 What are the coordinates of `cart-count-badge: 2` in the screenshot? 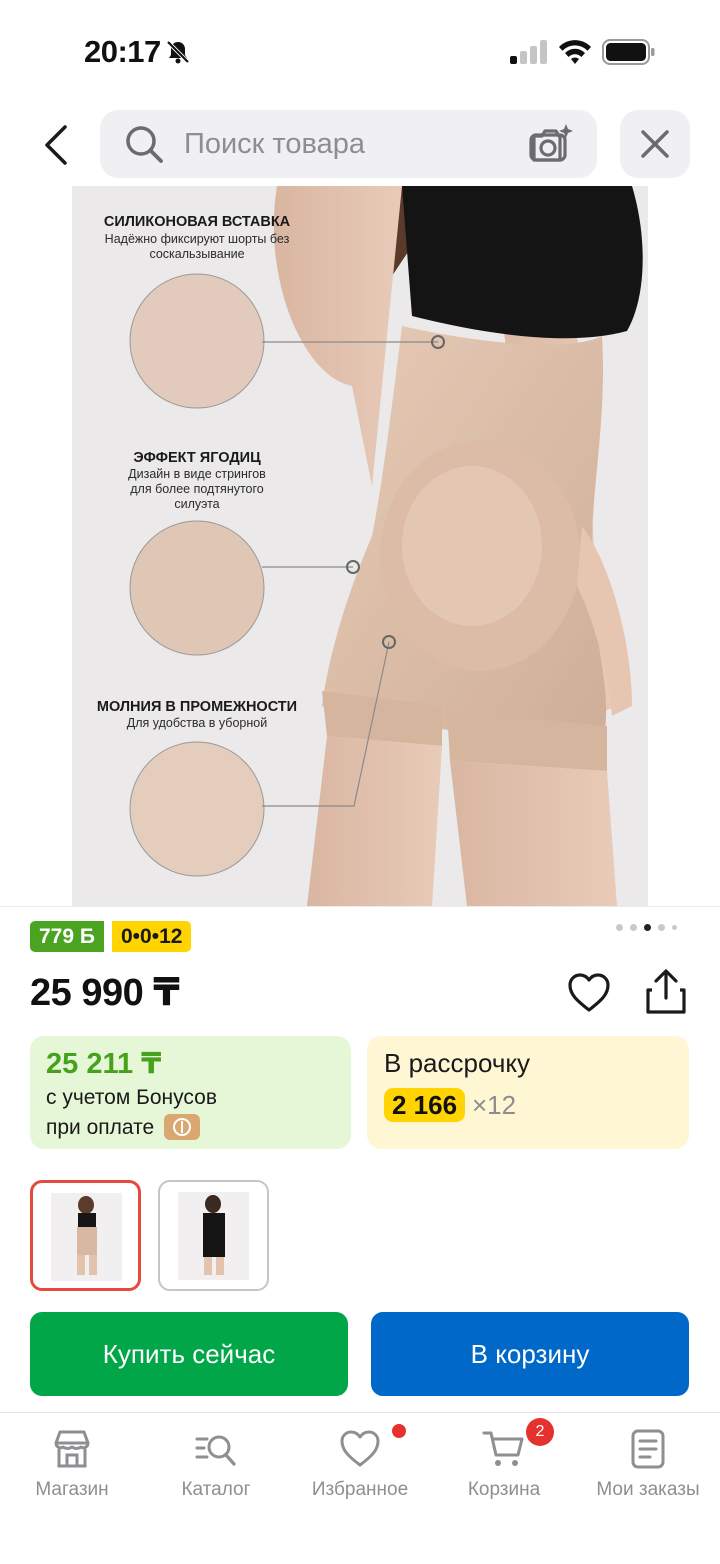 It's located at (540, 1432).